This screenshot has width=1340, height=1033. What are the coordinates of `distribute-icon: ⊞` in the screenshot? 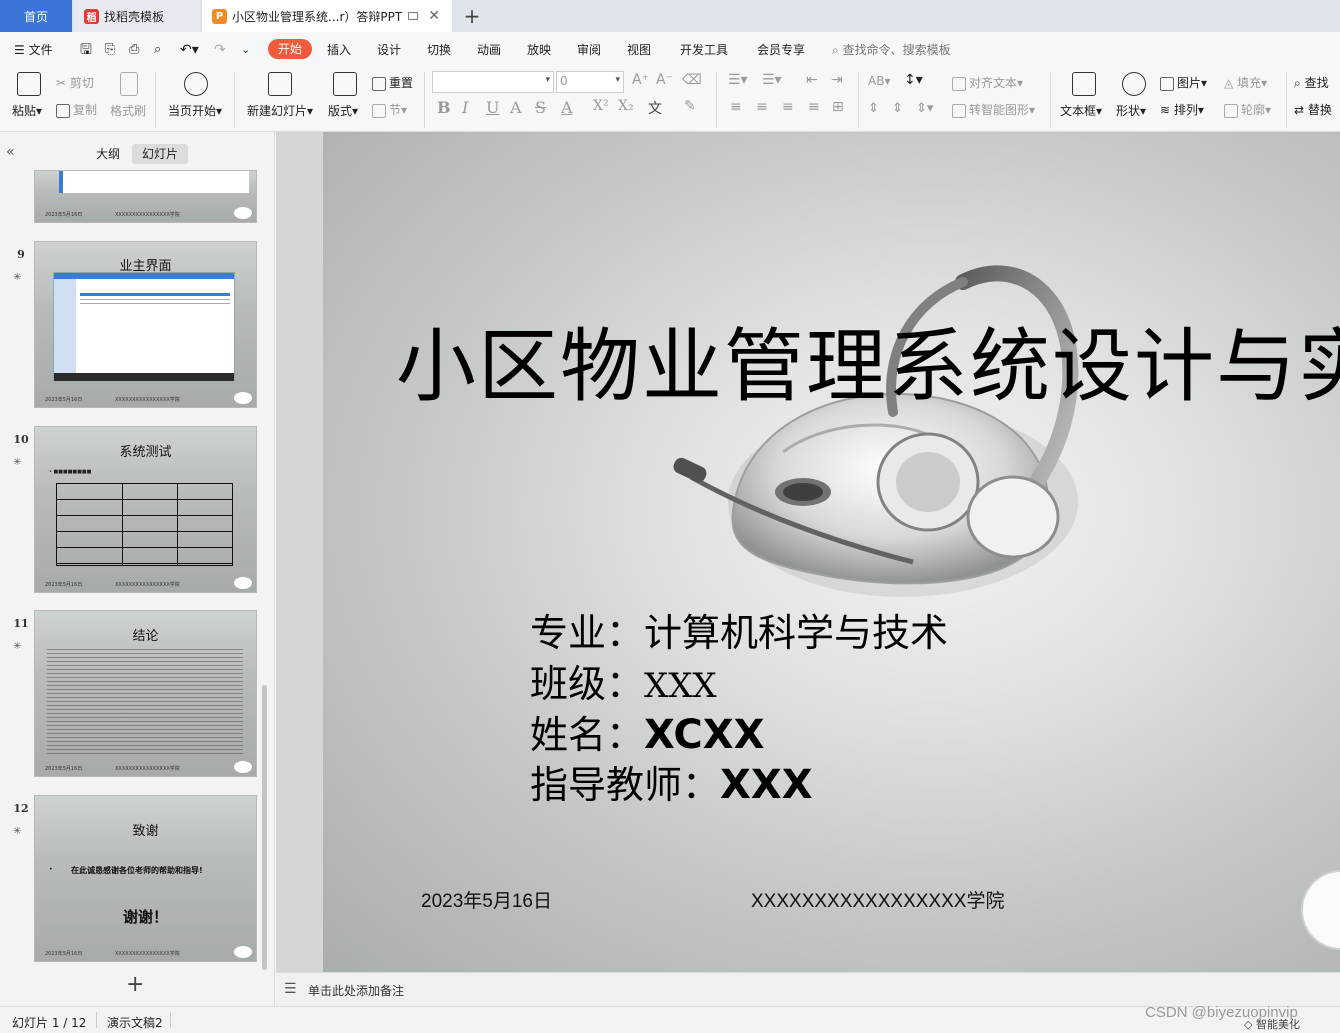 It's located at (838, 107).